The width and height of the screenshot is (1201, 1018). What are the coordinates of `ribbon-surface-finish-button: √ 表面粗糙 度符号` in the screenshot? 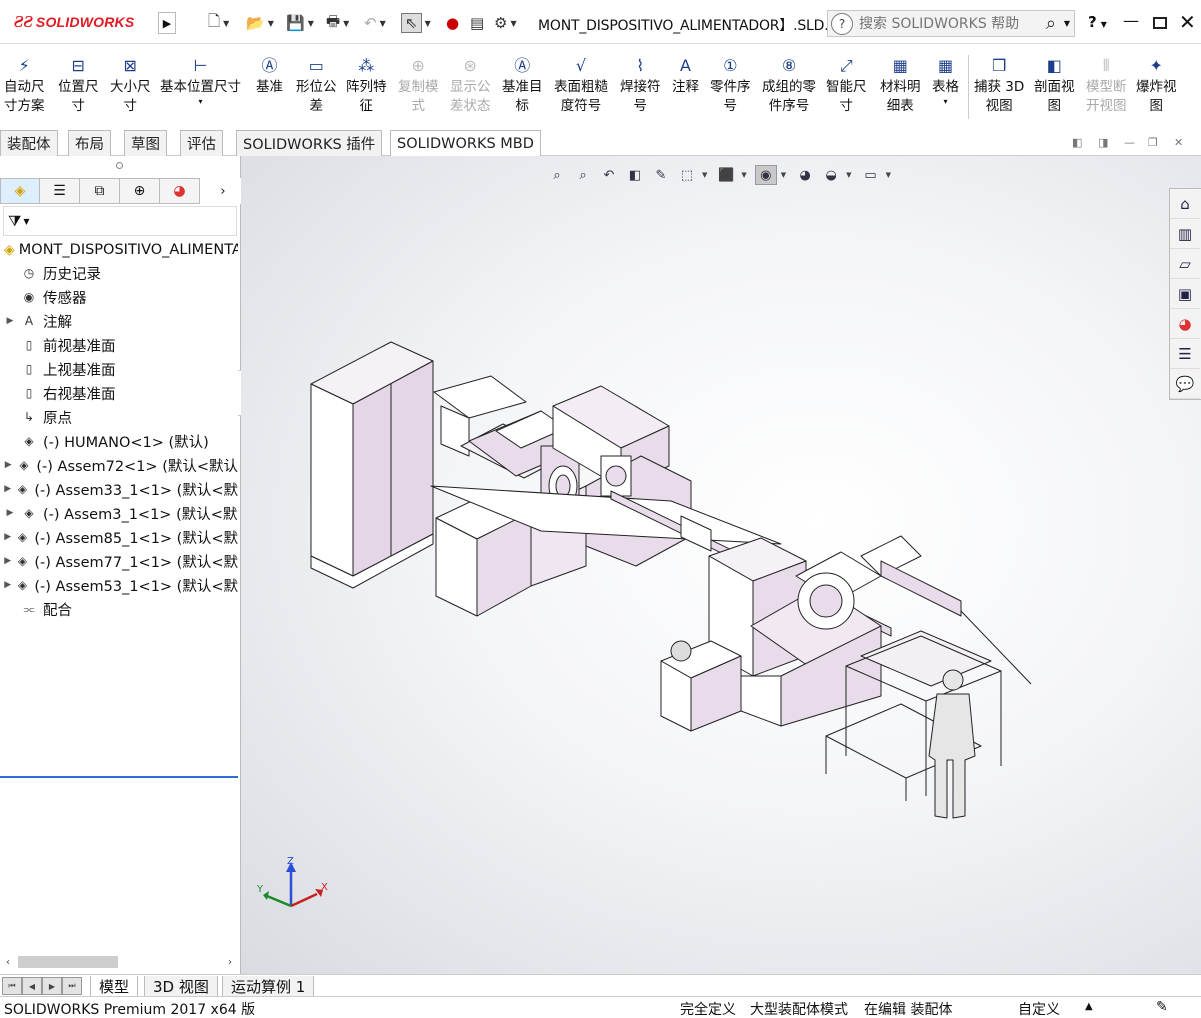 It's located at (581, 89).